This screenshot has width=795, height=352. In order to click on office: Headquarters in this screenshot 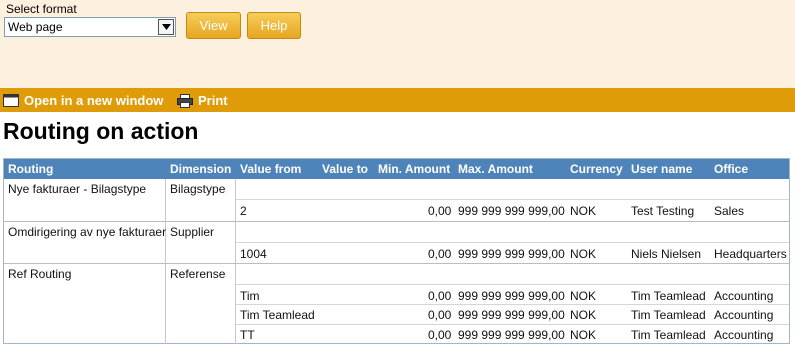, I will do `click(750, 254)`.